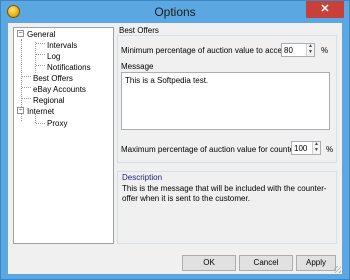 Image resolution: width=350 pixels, height=280 pixels. Describe the element at coordinates (316, 263) in the screenshot. I see `apply-button: Apply` at that location.